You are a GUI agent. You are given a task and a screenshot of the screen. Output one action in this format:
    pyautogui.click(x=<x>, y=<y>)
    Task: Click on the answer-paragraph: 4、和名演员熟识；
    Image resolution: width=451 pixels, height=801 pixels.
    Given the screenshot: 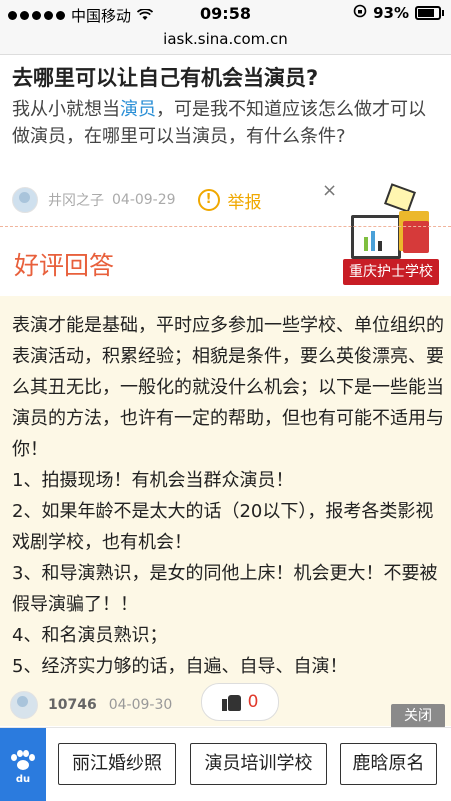 What is the action you would take?
    pyautogui.click(x=90, y=635)
    